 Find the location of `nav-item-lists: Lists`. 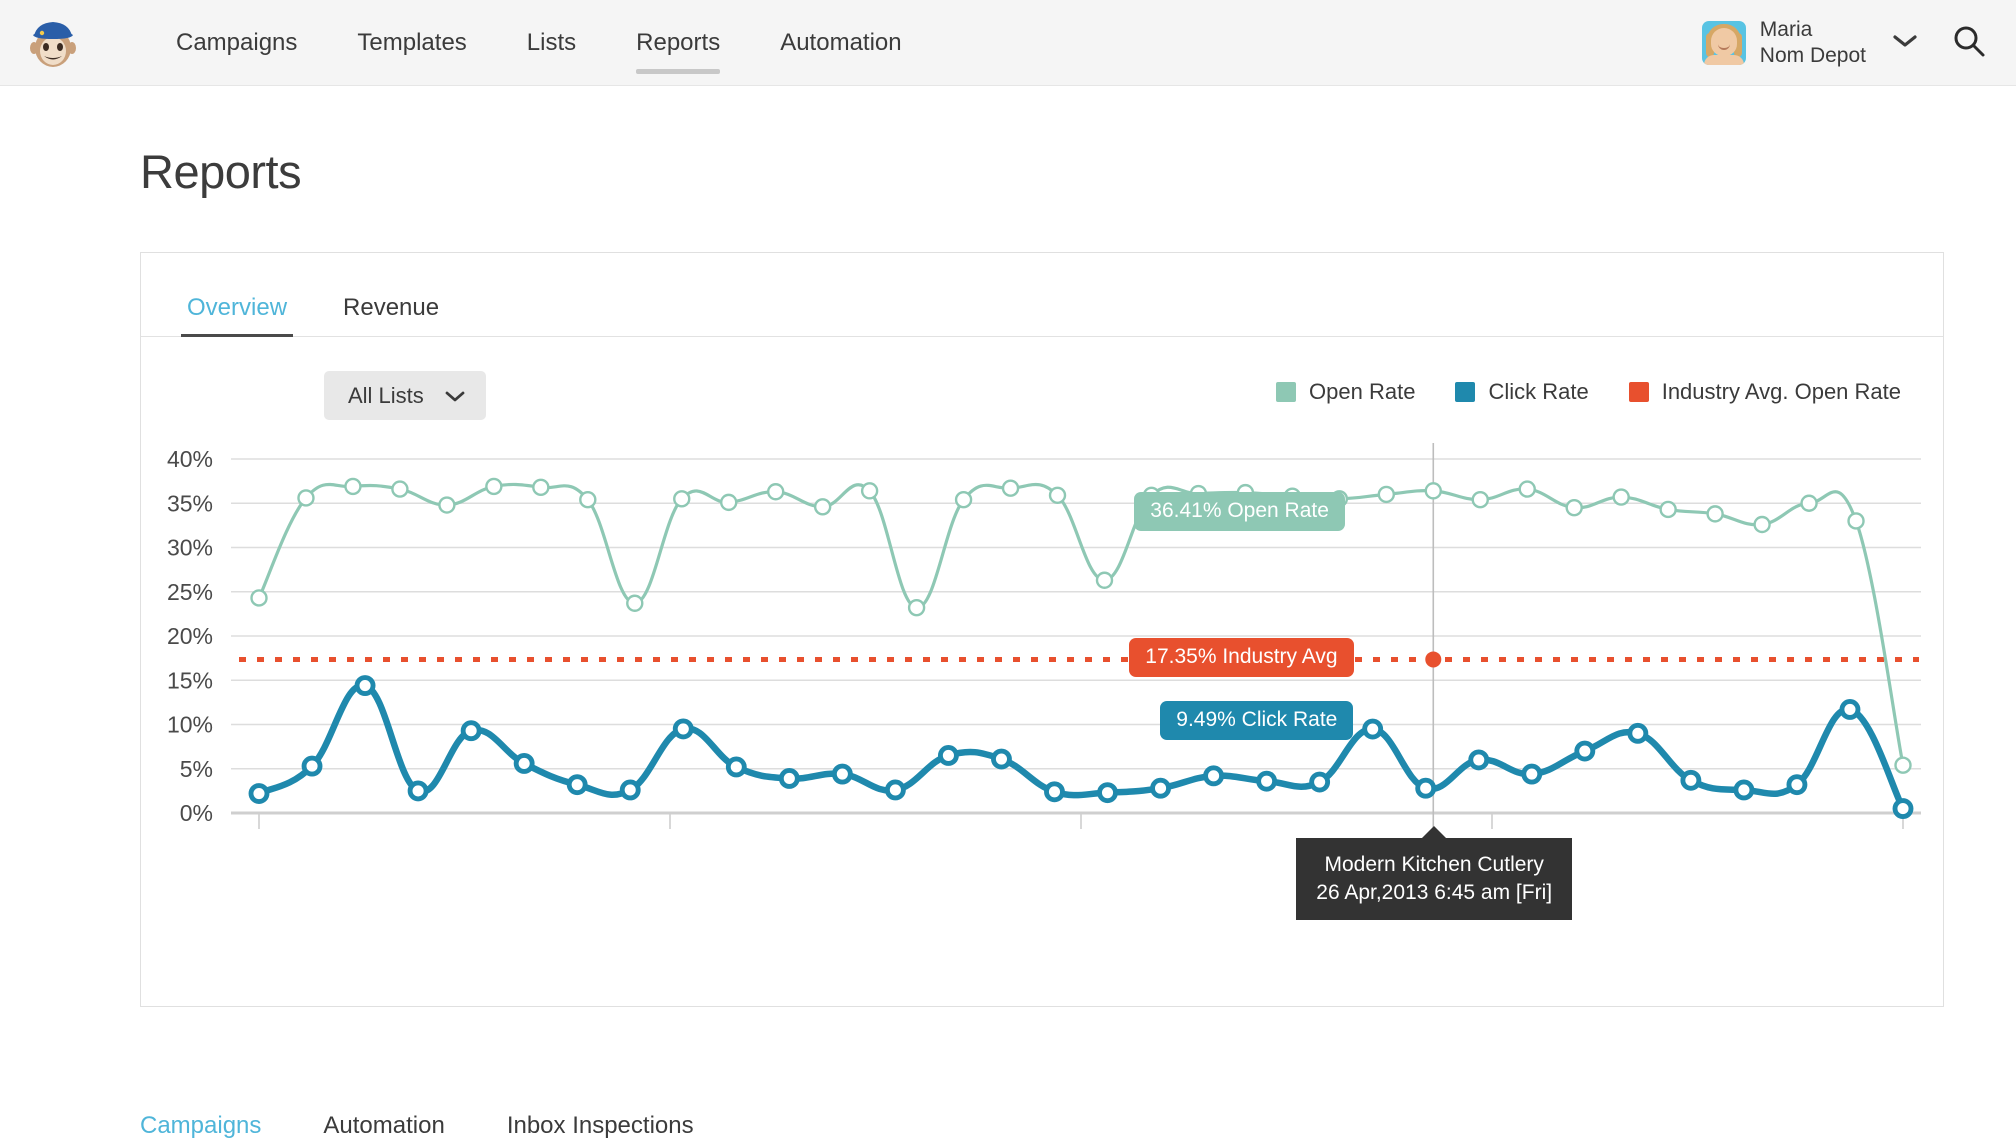

nav-item-lists: Lists is located at coordinates (551, 43).